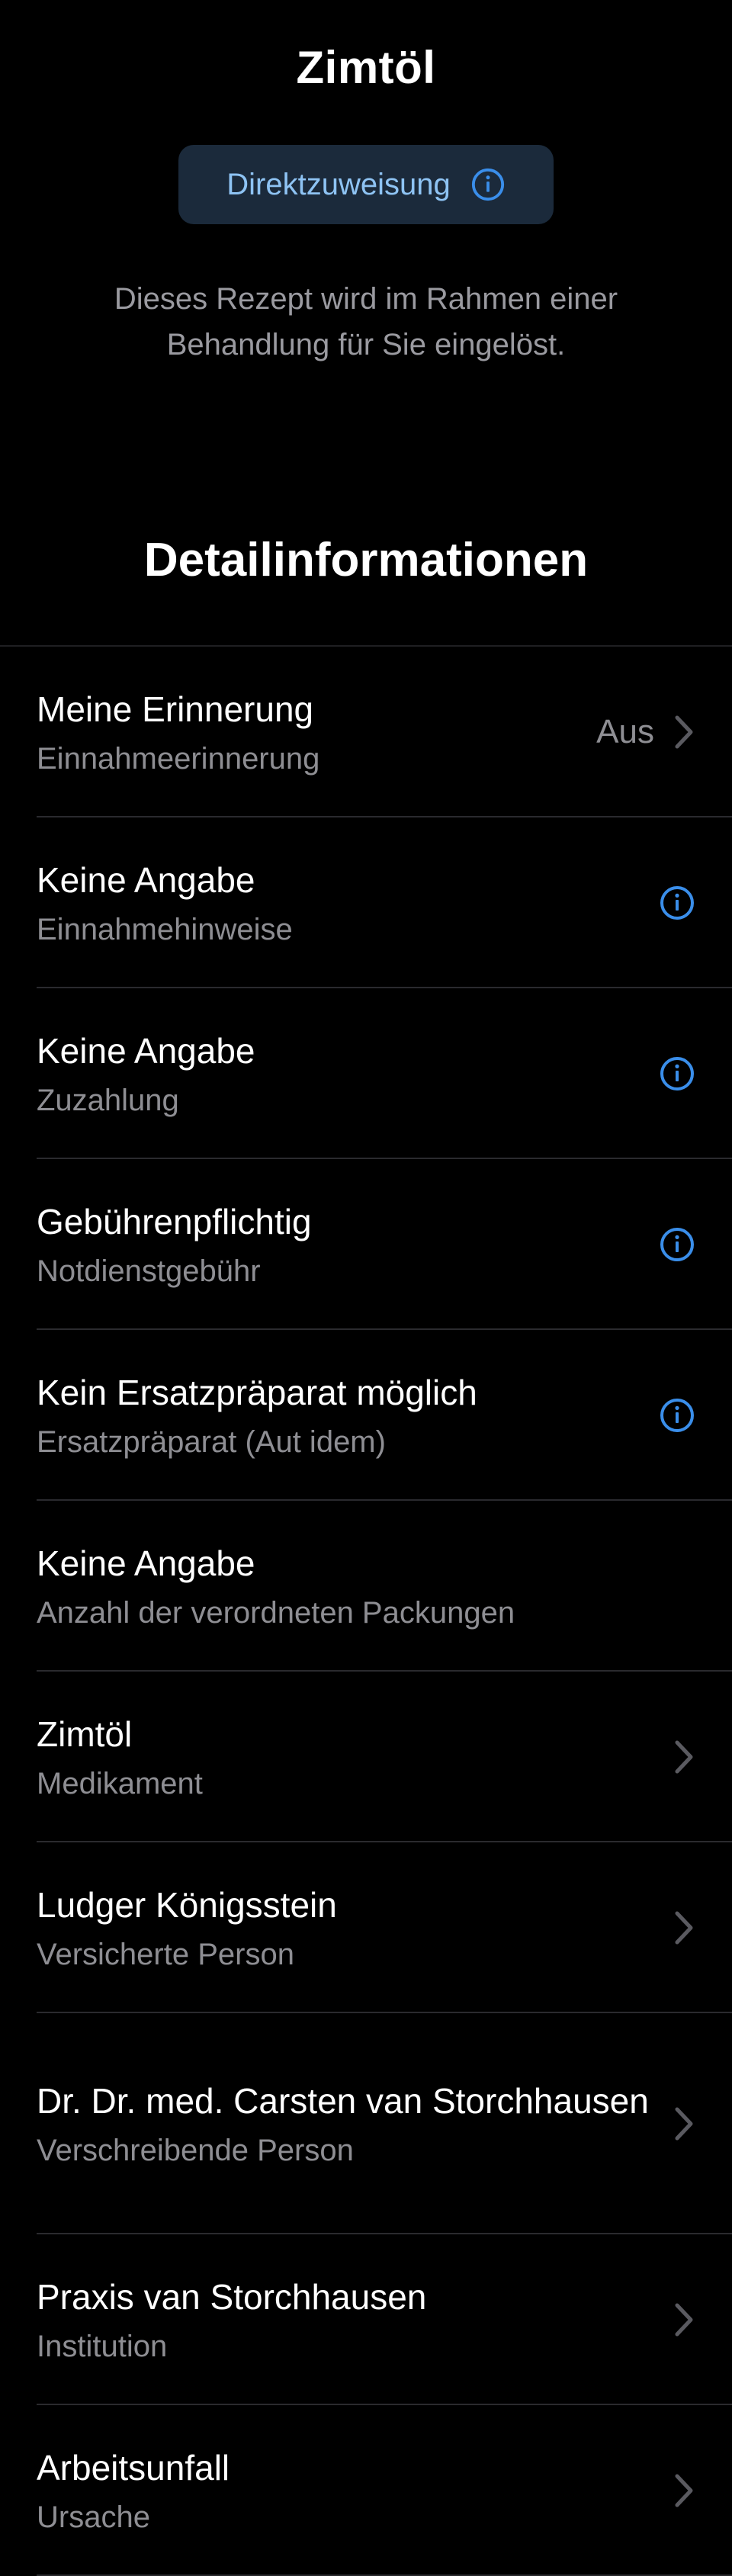 This screenshot has width=732, height=2576. What do you see at coordinates (108, 1100) in the screenshot?
I see `row-subtitle: Zuzahlung` at bounding box center [108, 1100].